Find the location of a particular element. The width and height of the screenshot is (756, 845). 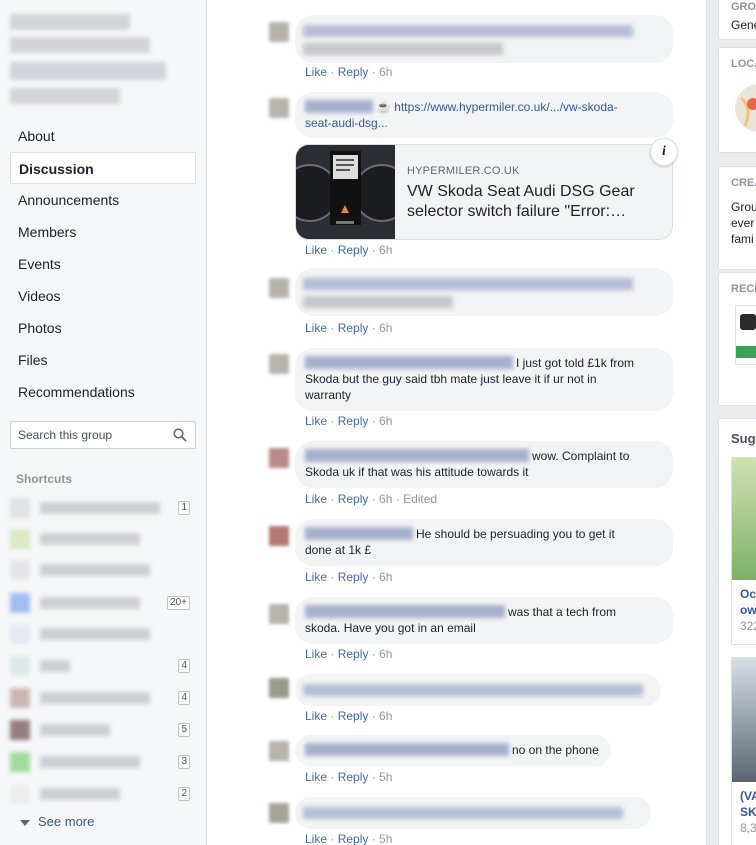

nav-photos: Photos is located at coordinates (103, 328).